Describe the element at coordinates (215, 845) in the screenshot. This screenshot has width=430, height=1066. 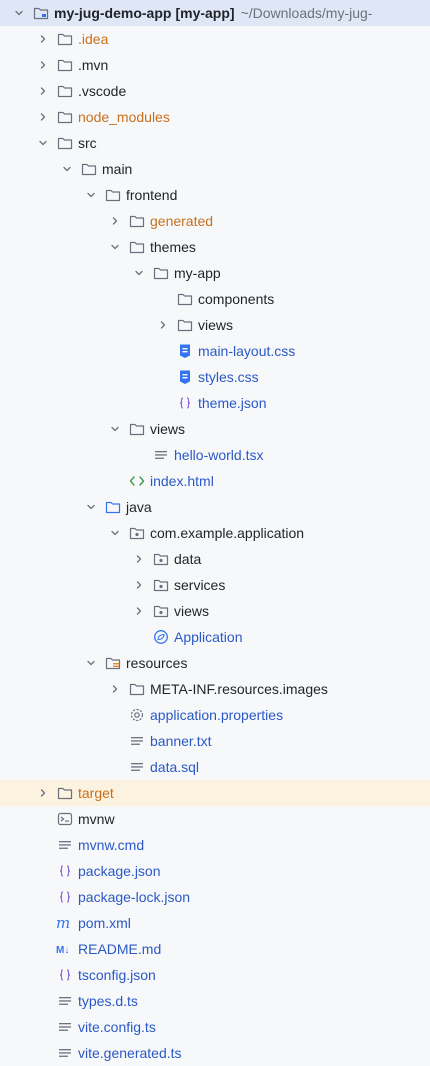
I see `tree-row: mvnw.cmd` at that location.